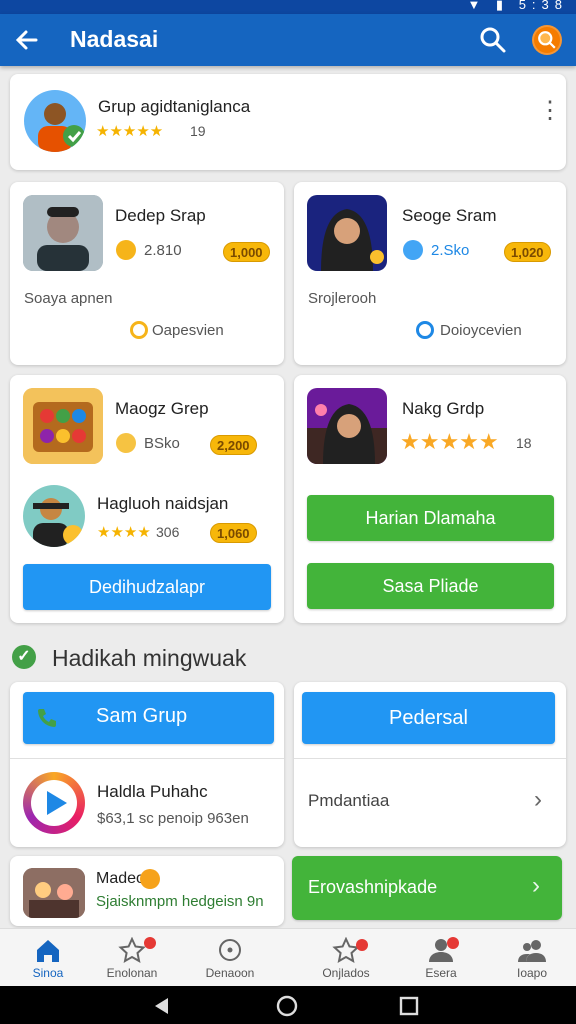 This screenshot has width=576, height=1024. Describe the element at coordinates (142, 716) in the screenshot. I see `sam-grup-label: Sam Grup` at that location.